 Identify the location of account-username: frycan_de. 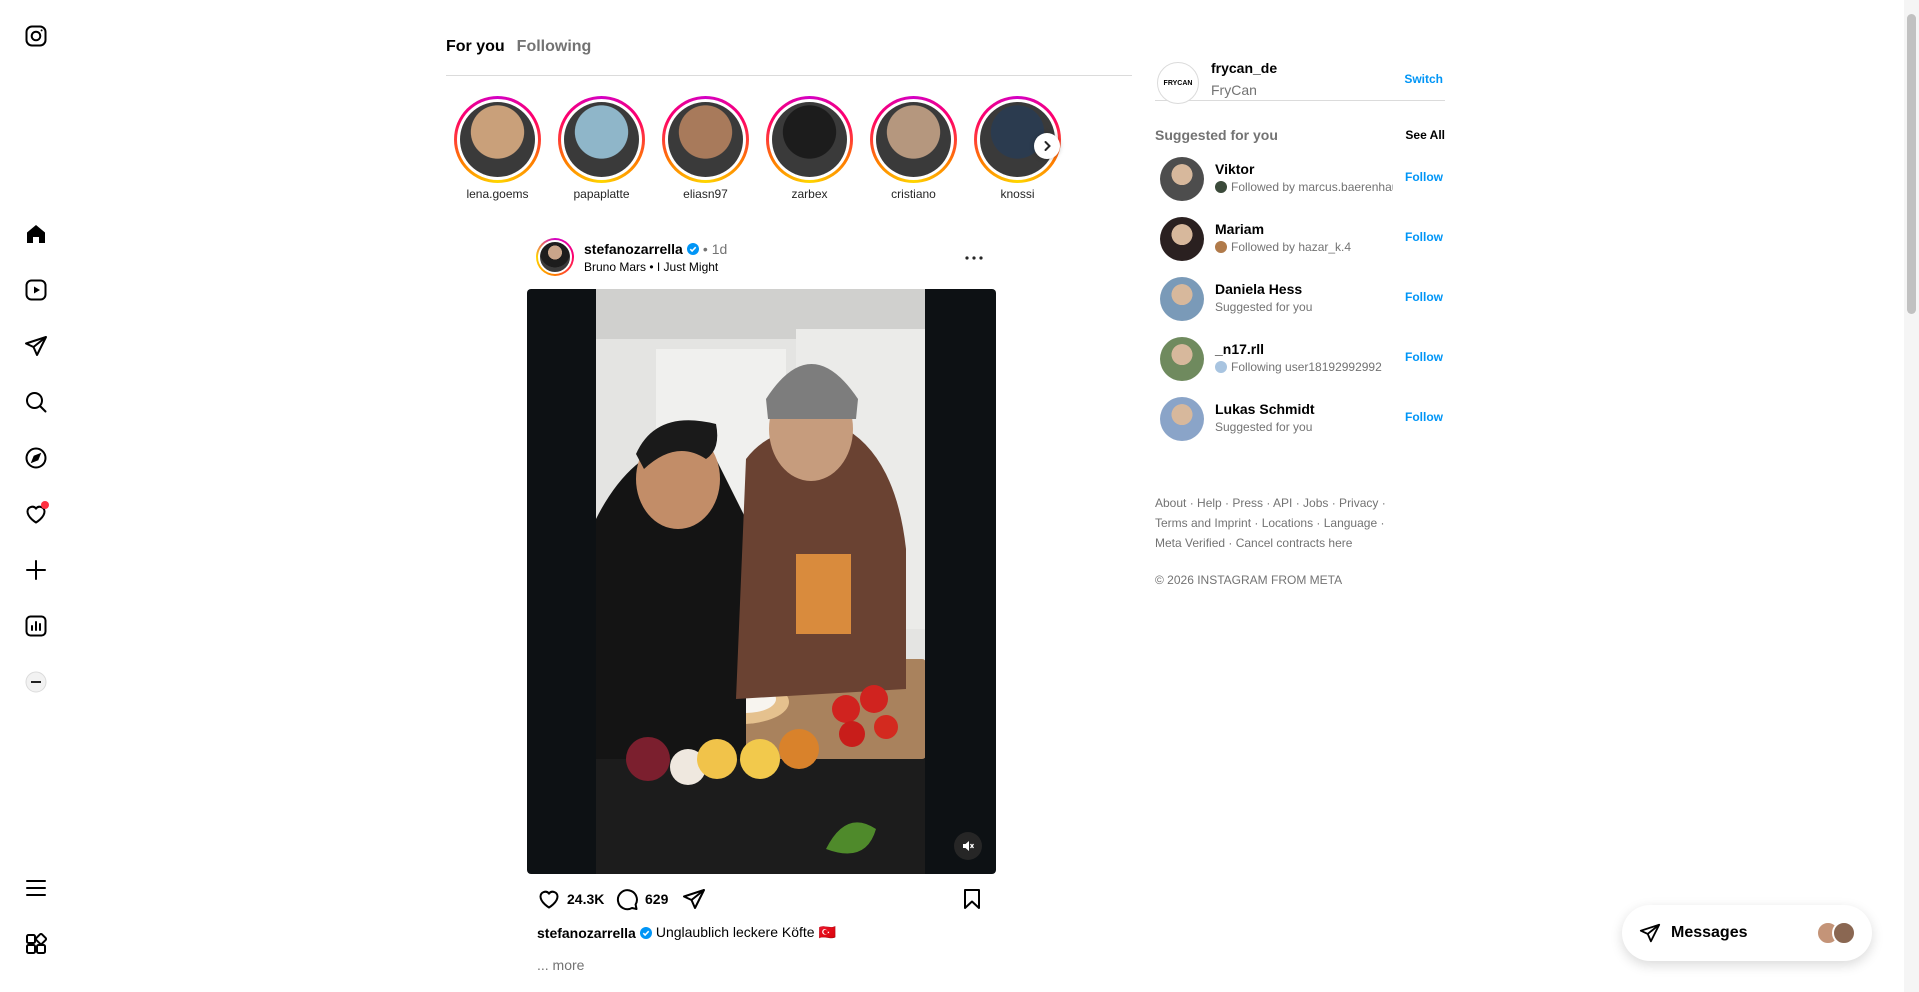
(1244, 68).